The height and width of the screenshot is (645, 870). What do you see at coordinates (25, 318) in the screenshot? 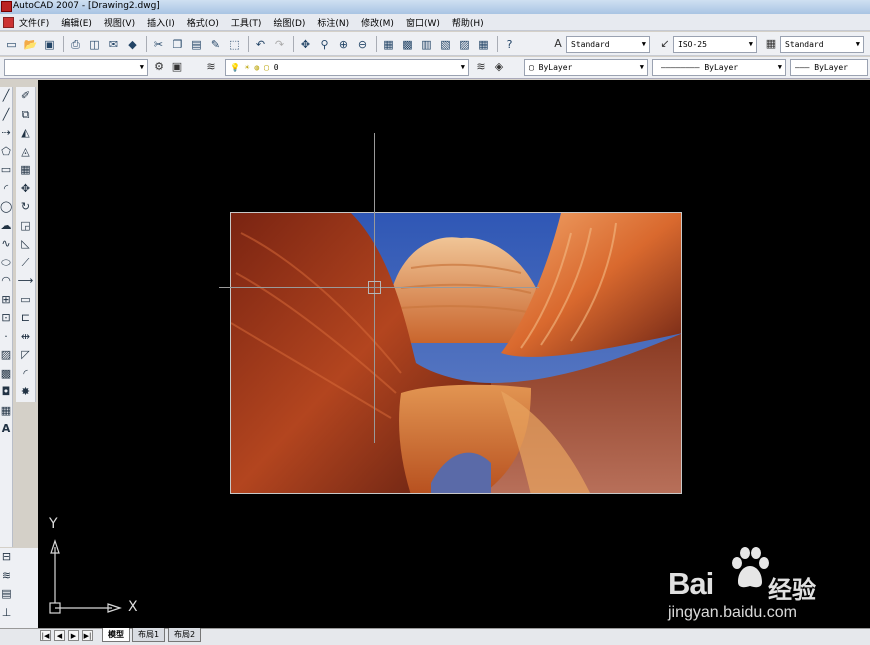
I see `break-icon: ⊏` at bounding box center [25, 318].